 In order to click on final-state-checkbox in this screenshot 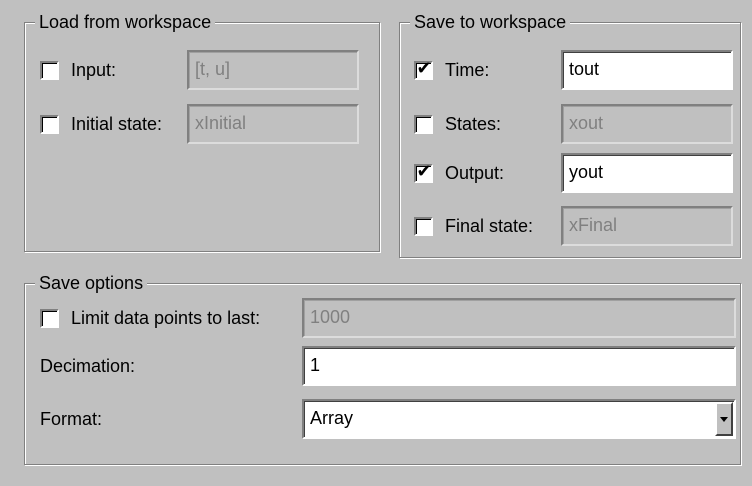, I will do `click(423, 226)`.